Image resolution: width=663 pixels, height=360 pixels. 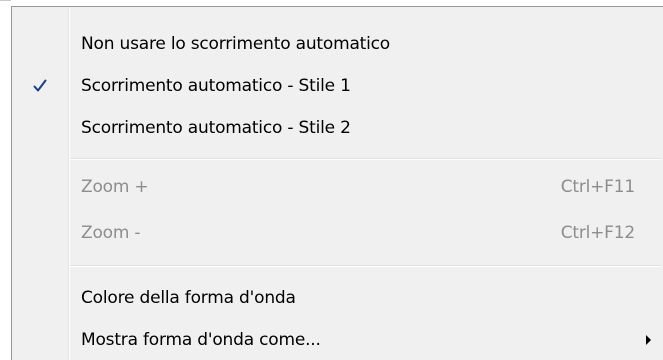 I want to click on menu-item-autoscroll-style-2: Scorrimento automatico - Stile 2, so click(x=337, y=128).